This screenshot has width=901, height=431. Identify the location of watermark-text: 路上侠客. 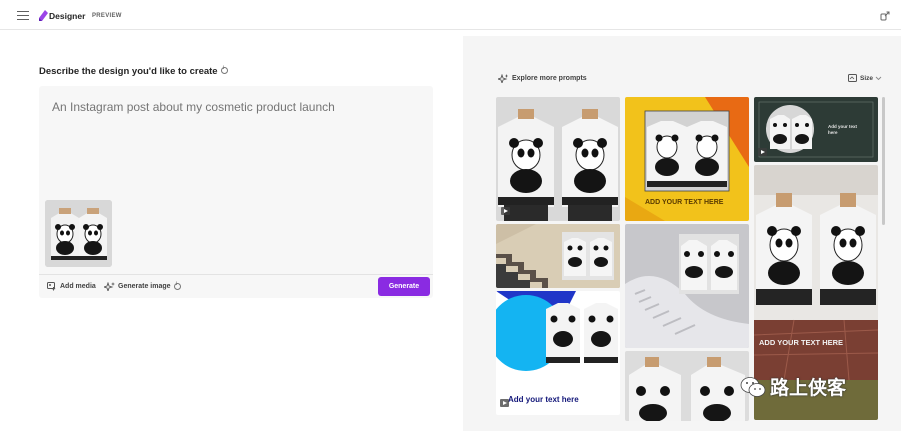
(808, 388).